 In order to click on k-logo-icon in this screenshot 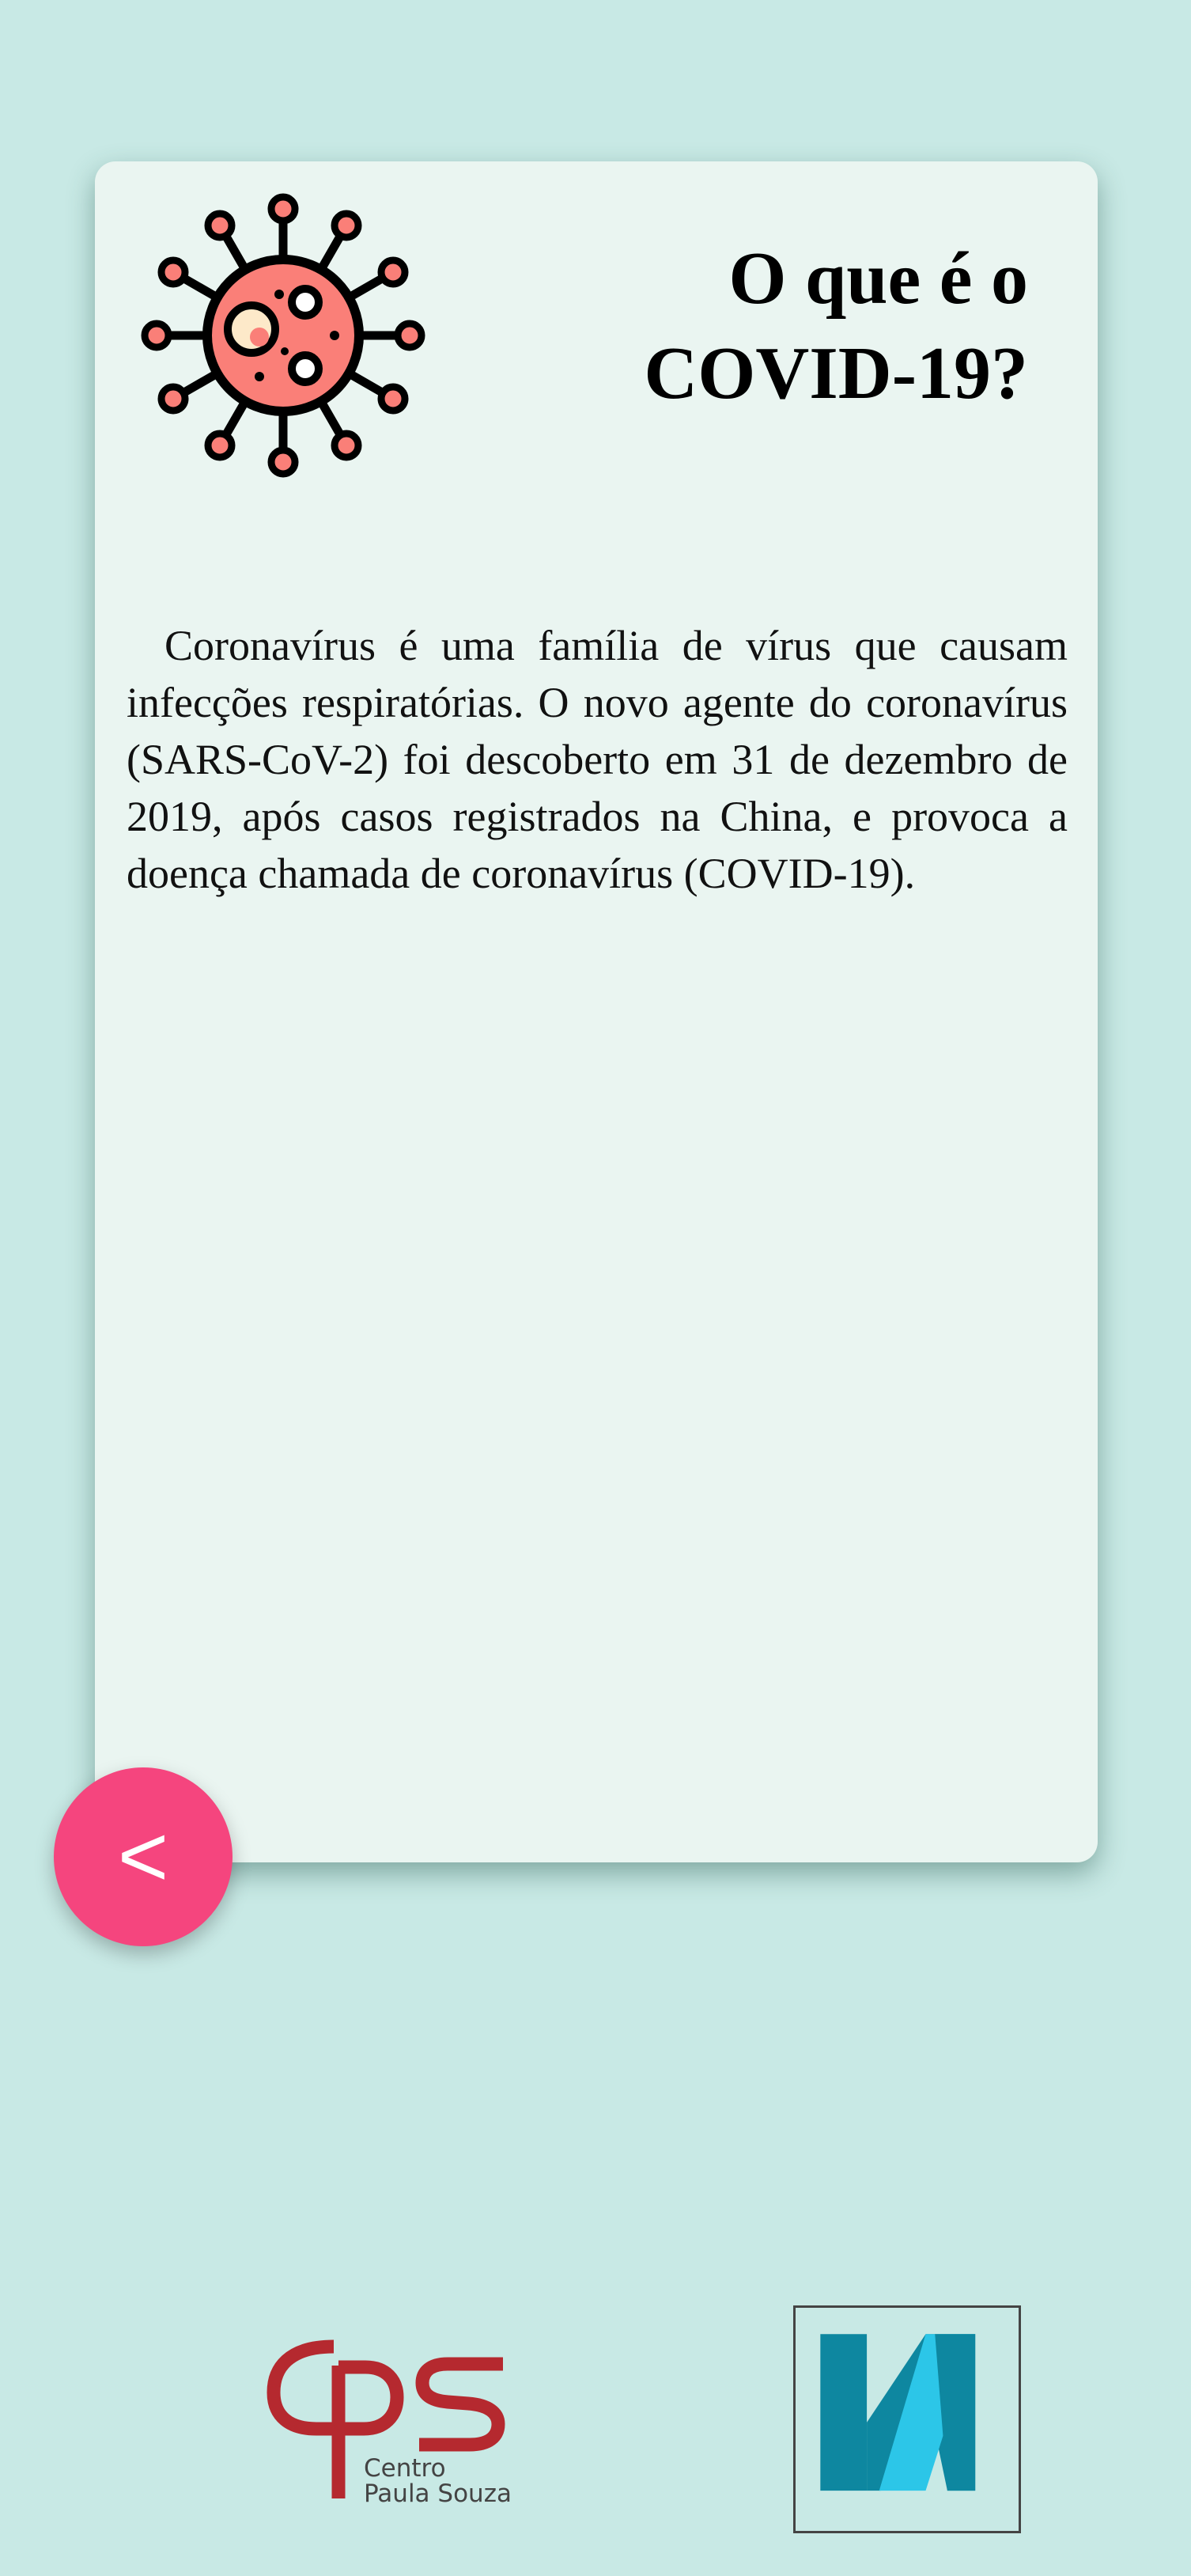, I will do `click(898, 2412)`.